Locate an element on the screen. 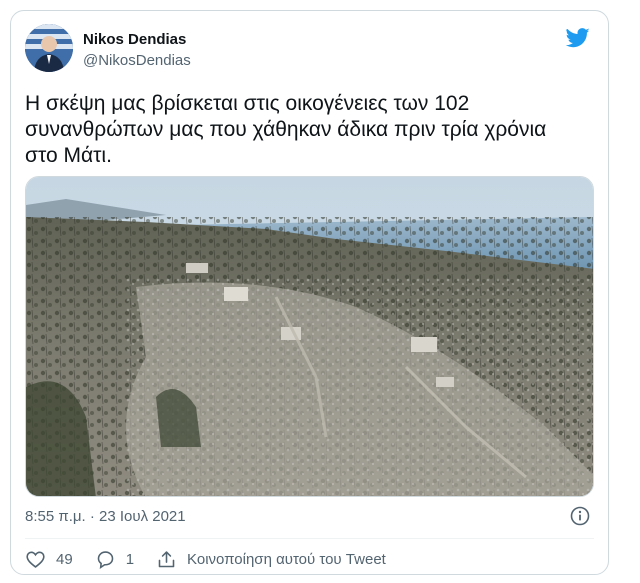  reply-button: 1 is located at coordinates (114, 559).